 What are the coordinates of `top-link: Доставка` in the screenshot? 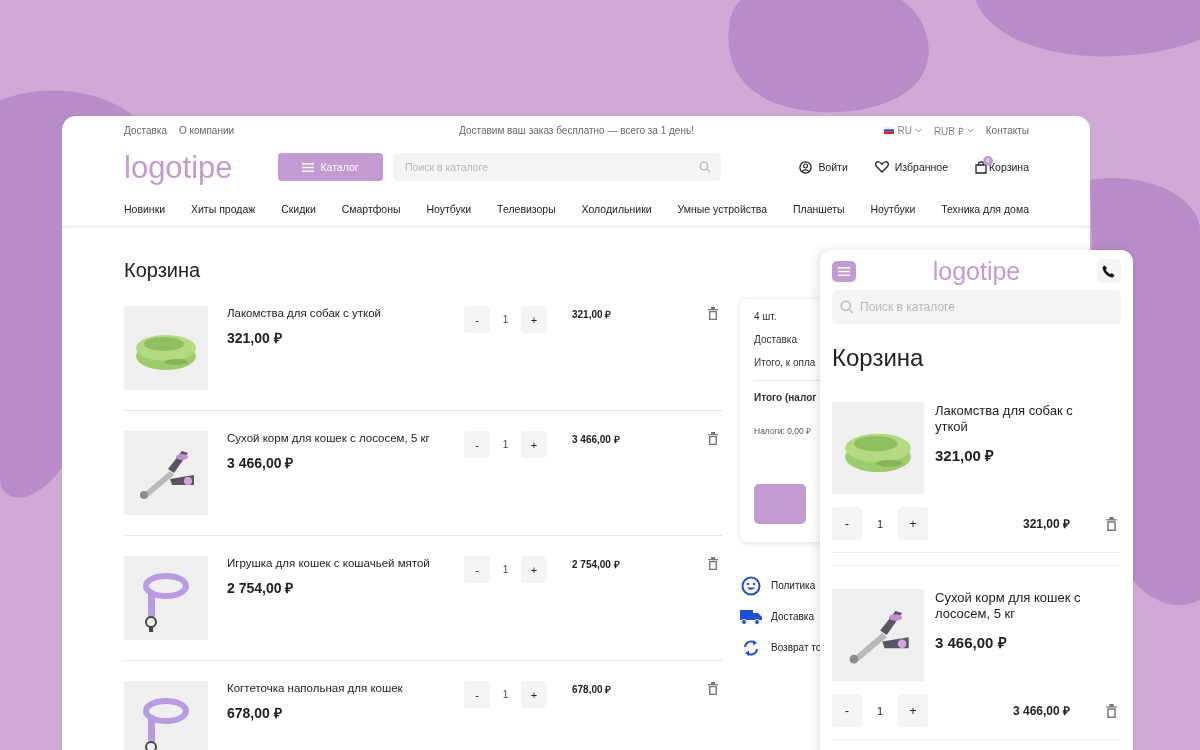 It's located at (145, 130).